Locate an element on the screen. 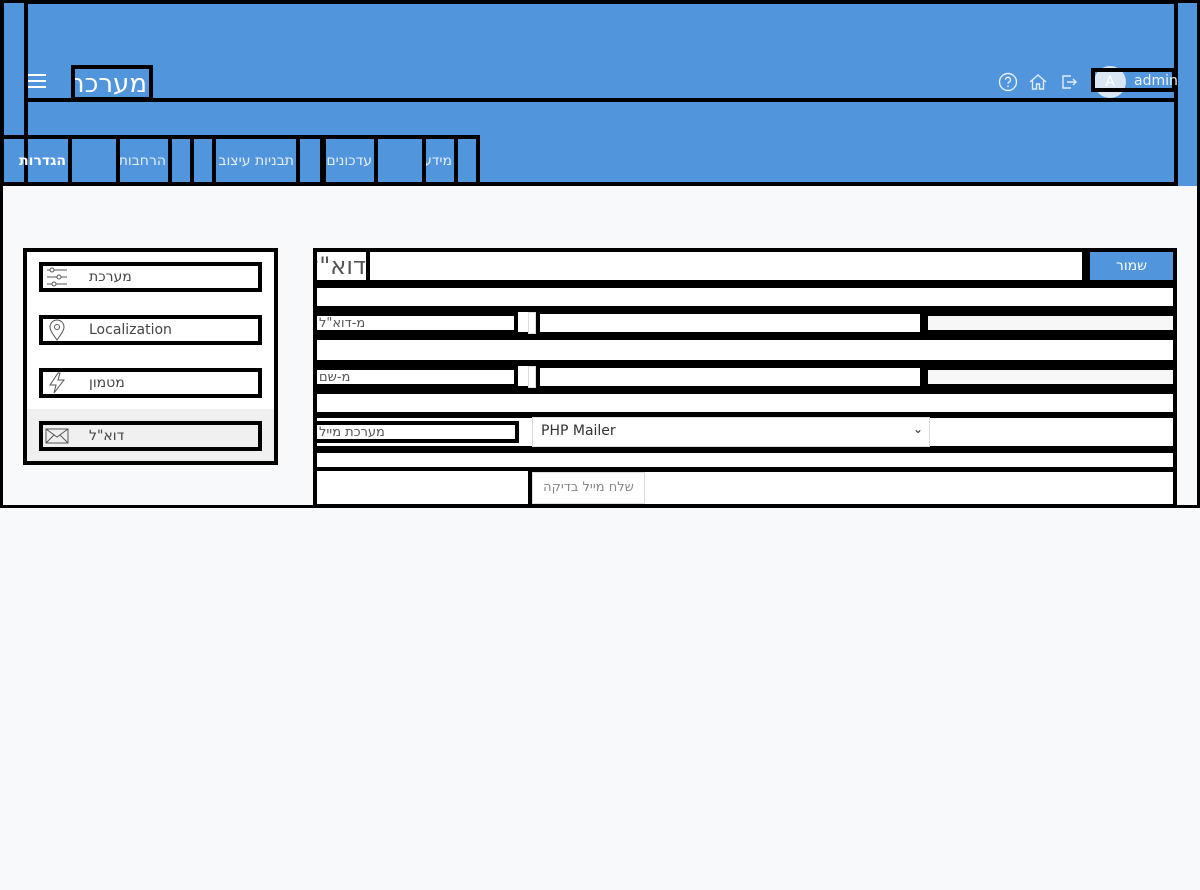  tab-settings: הגדרות is located at coordinates (36, 160).